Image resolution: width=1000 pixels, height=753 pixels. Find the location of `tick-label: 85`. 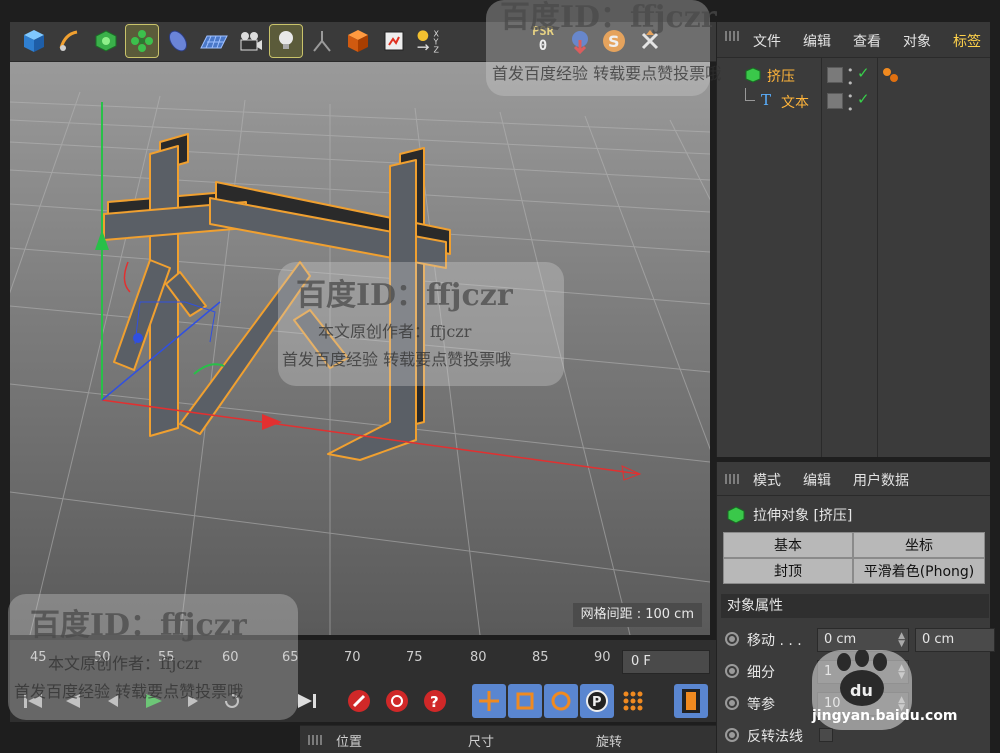

tick-label: 85 is located at coordinates (540, 657).